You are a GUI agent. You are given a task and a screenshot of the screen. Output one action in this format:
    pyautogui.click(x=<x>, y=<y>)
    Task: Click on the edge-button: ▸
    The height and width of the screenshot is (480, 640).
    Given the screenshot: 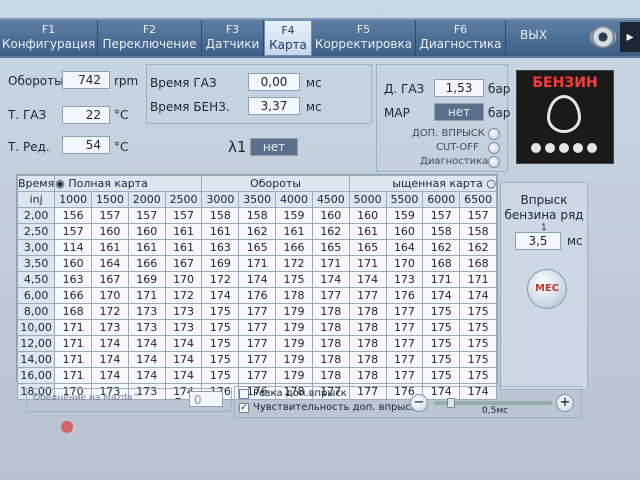 What is the action you would take?
    pyautogui.click(x=630, y=37)
    